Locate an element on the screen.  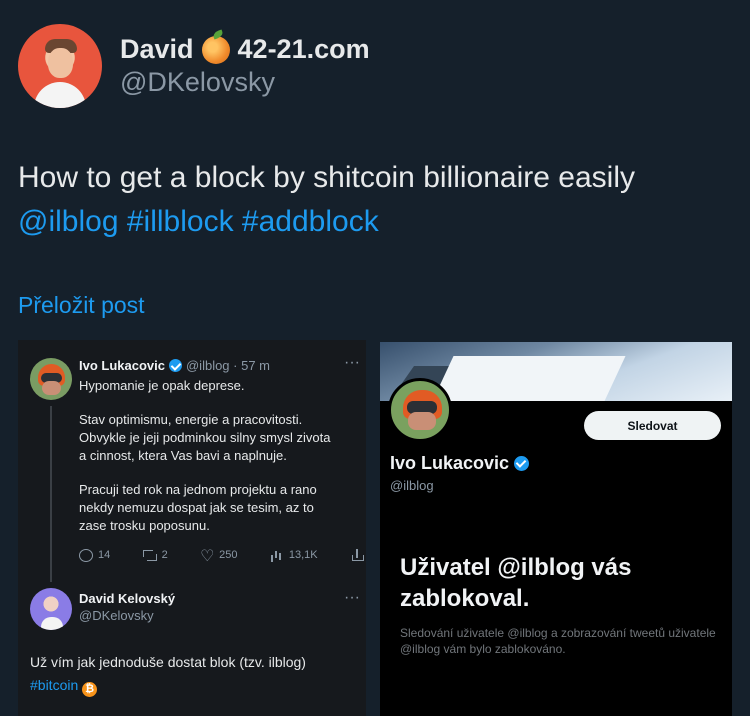
author-handle: @DKelovsky is located at coordinates (245, 82).